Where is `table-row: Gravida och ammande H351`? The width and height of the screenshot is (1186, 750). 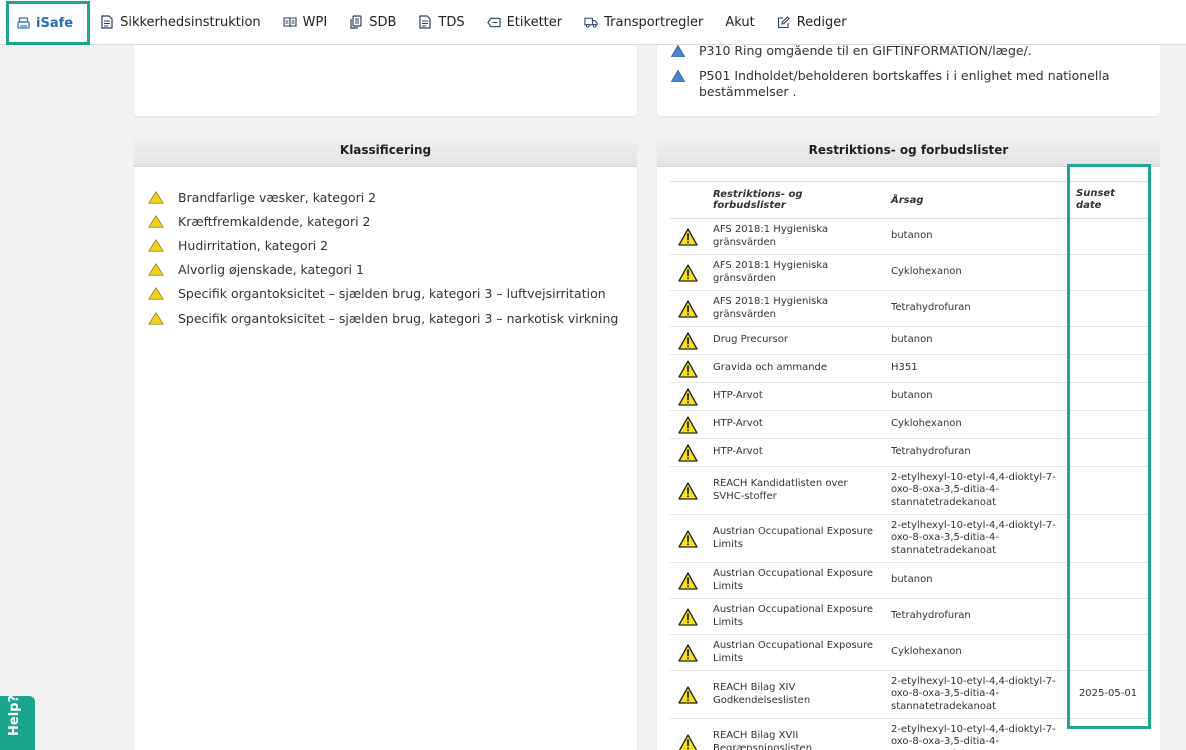
table-row: Gravida och ammande H351 is located at coordinates (909, 368).